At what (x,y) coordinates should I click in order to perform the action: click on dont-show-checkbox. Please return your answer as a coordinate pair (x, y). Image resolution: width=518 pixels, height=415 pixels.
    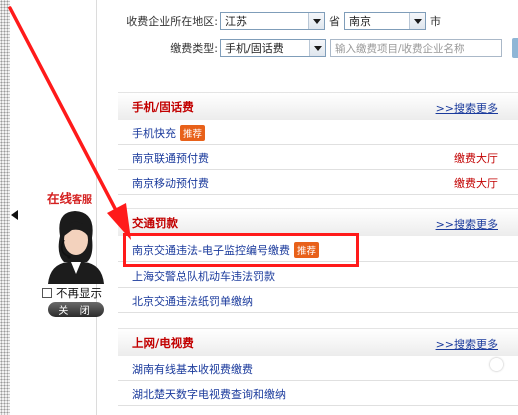
    Looking at the image, I should click on (47, 293).